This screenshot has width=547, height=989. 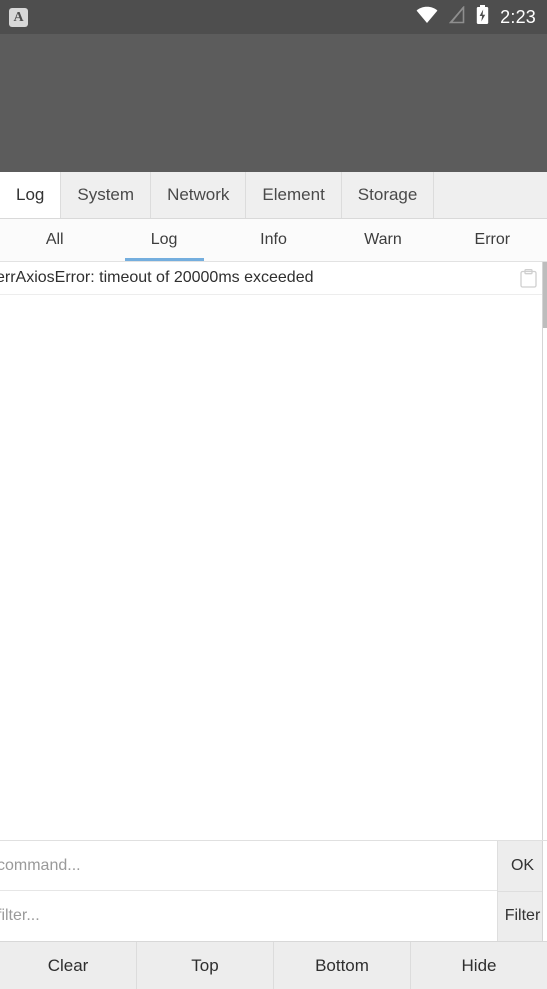 What do you see at coordinates (199, 195) in the screenshot?
I see `tab-network: Network` at bounding box center [199, 195].